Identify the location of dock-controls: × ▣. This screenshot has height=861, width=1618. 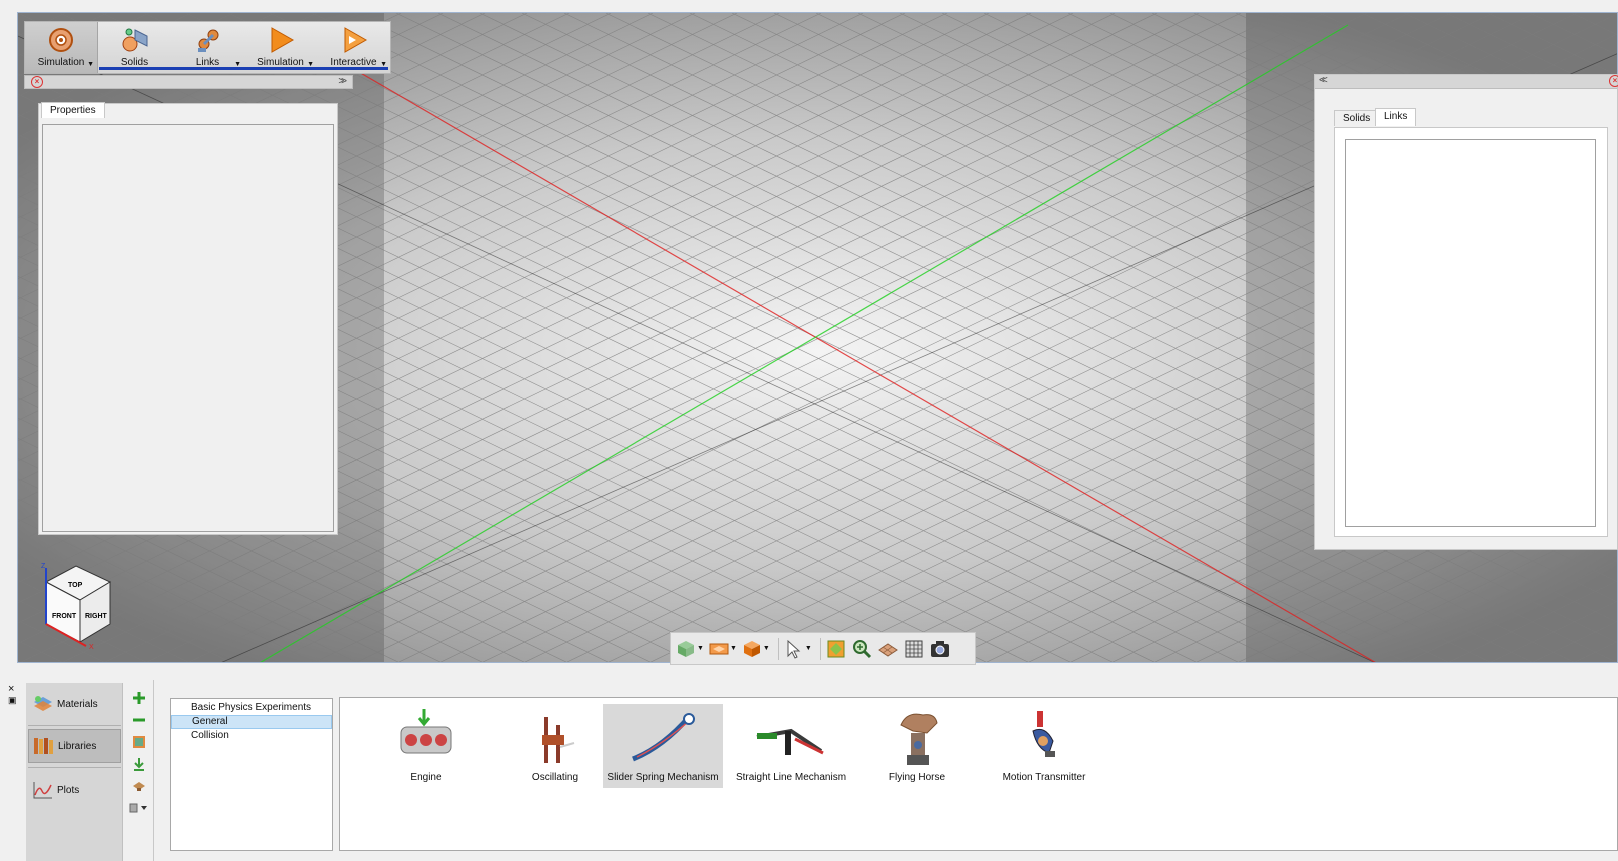
(12, 695).